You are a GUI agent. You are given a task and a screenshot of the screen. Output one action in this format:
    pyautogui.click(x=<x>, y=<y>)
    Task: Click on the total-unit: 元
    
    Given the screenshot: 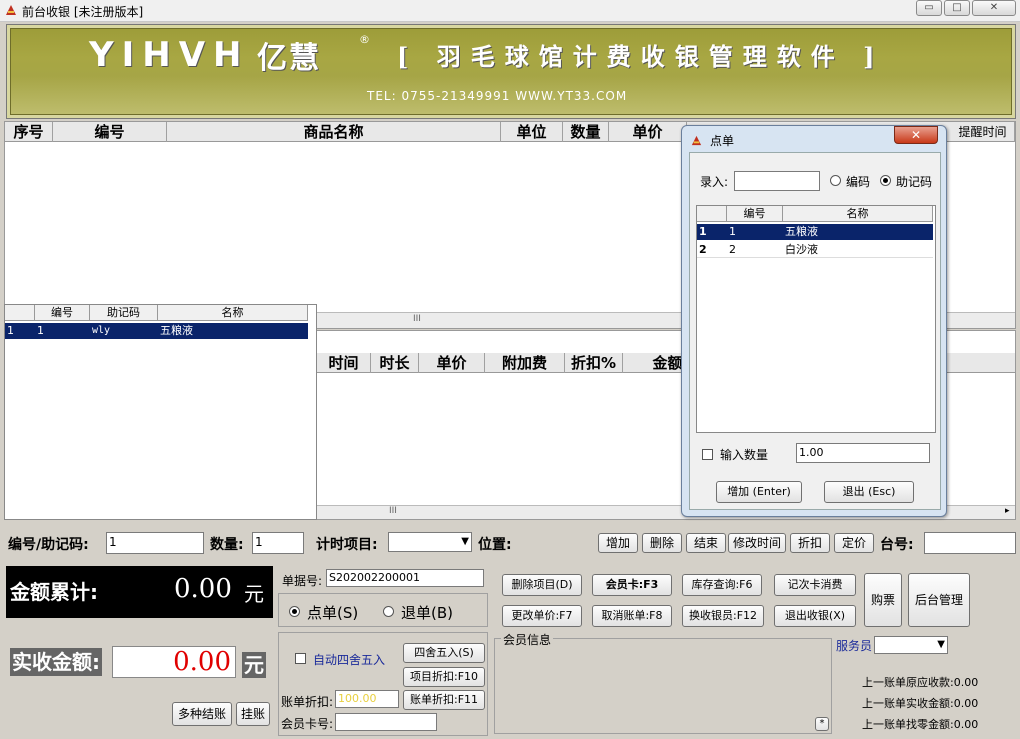 What is the action you would take?
    pyautogui.click(x=254, y=594)
    